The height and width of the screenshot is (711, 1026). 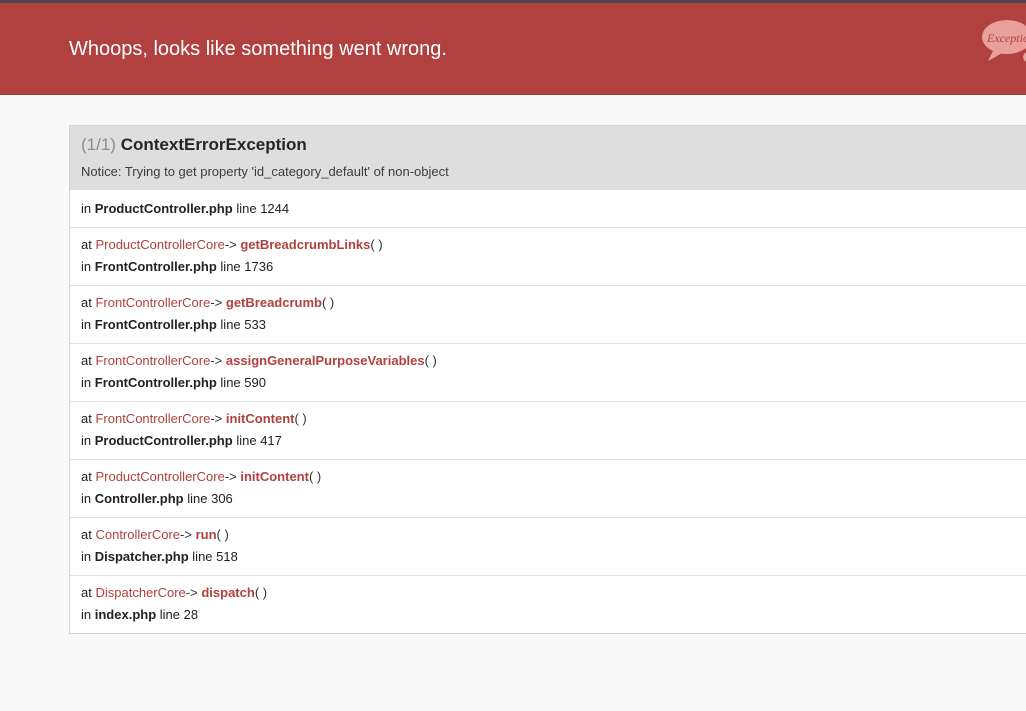 I want to click on trace-origin: in ProductController.php line 1244, so click(x=548, y=208).